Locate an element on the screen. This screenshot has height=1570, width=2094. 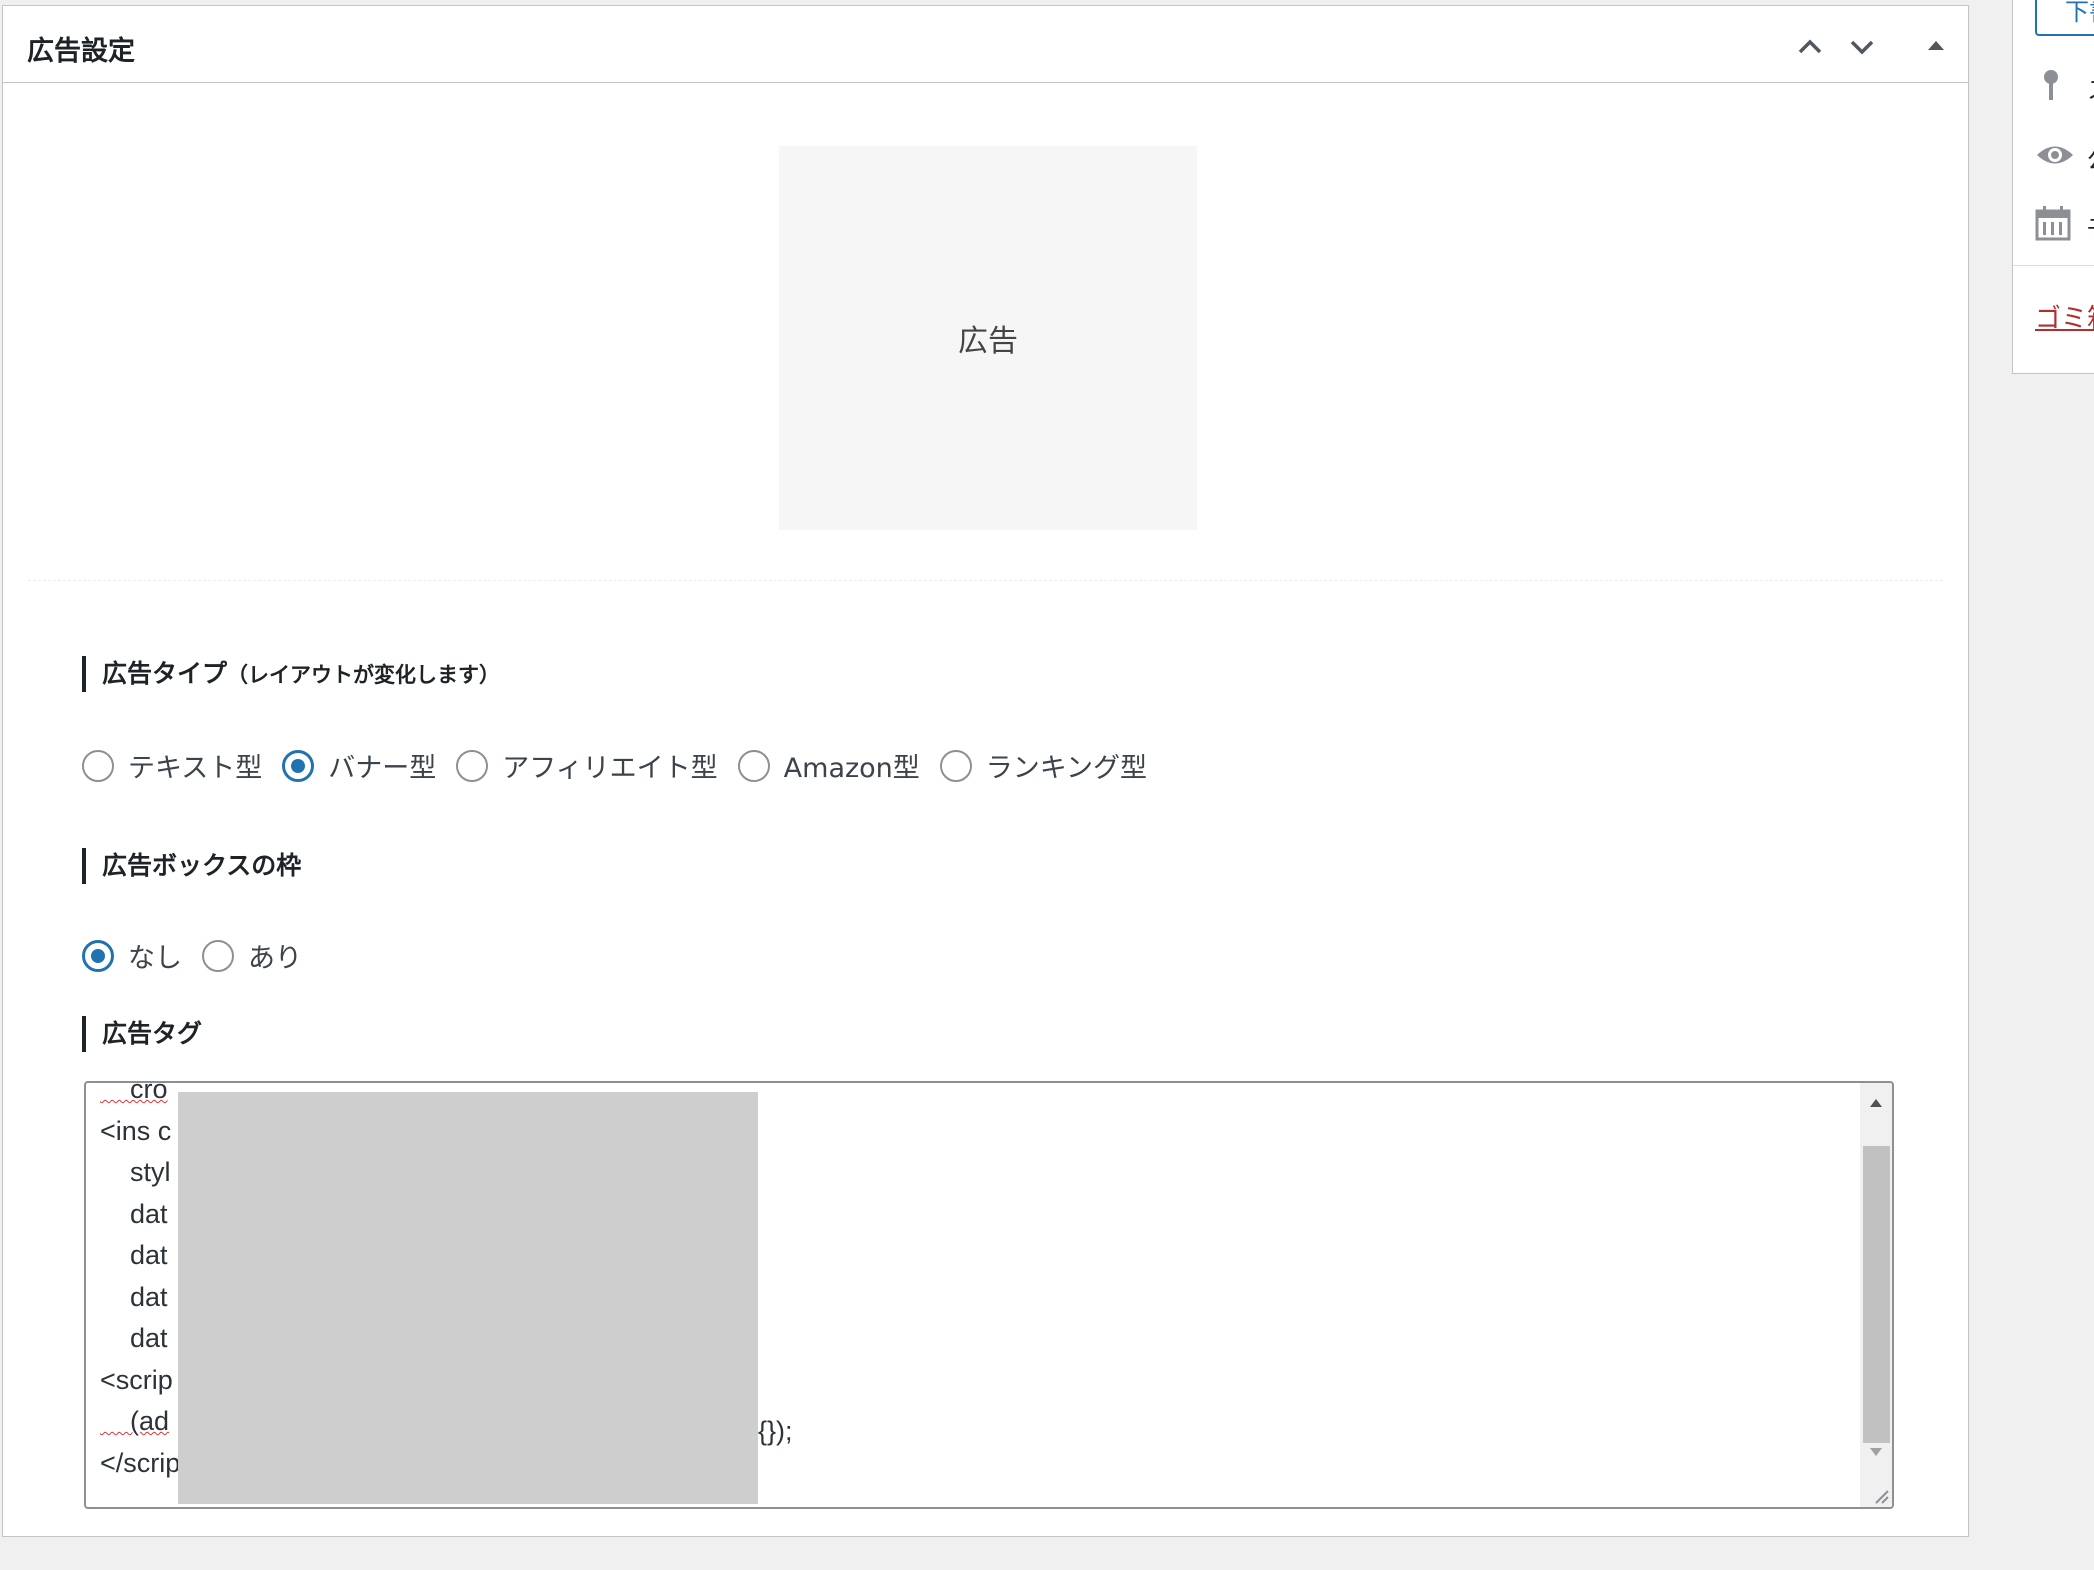
ad-tag-label: 広告タグ is located at coordinates (152, 1033).